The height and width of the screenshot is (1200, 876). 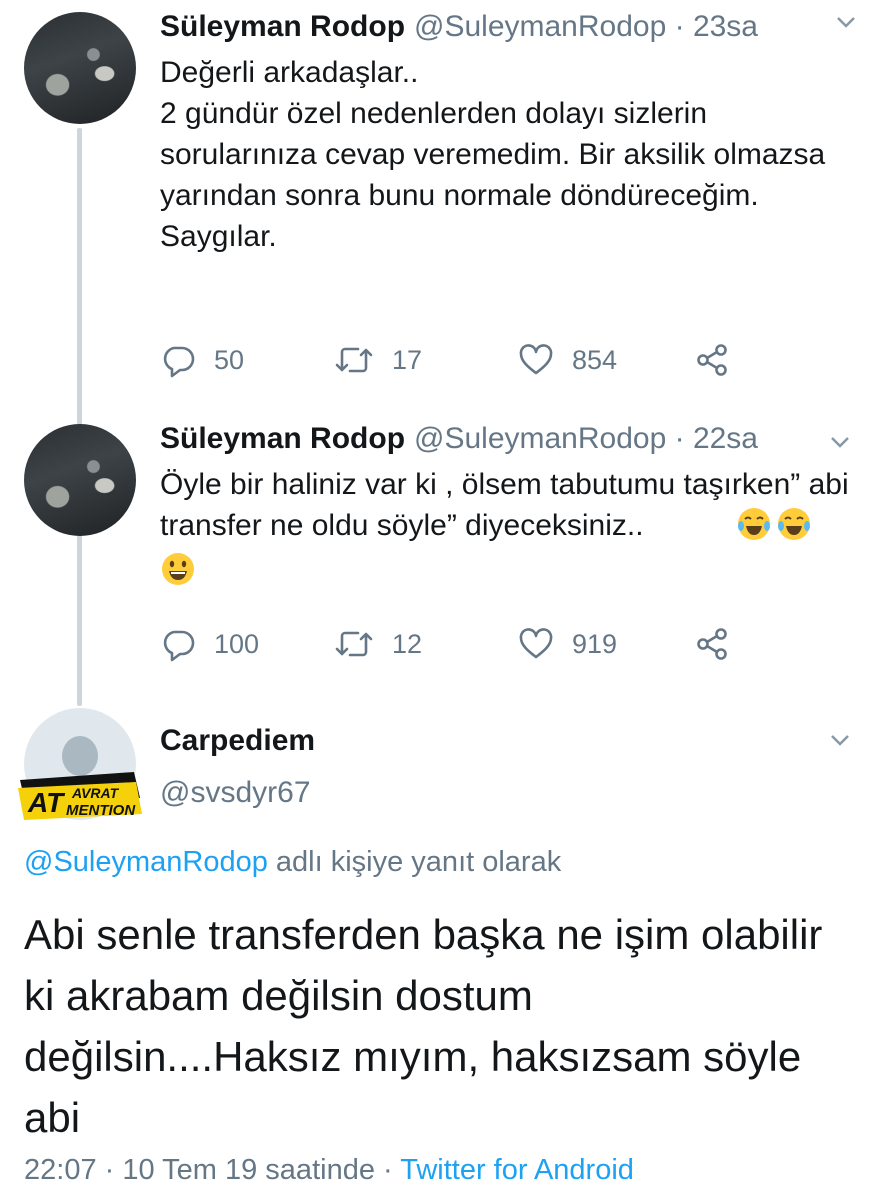 I want to click on like-count: 919, so click(x=595, y=643).